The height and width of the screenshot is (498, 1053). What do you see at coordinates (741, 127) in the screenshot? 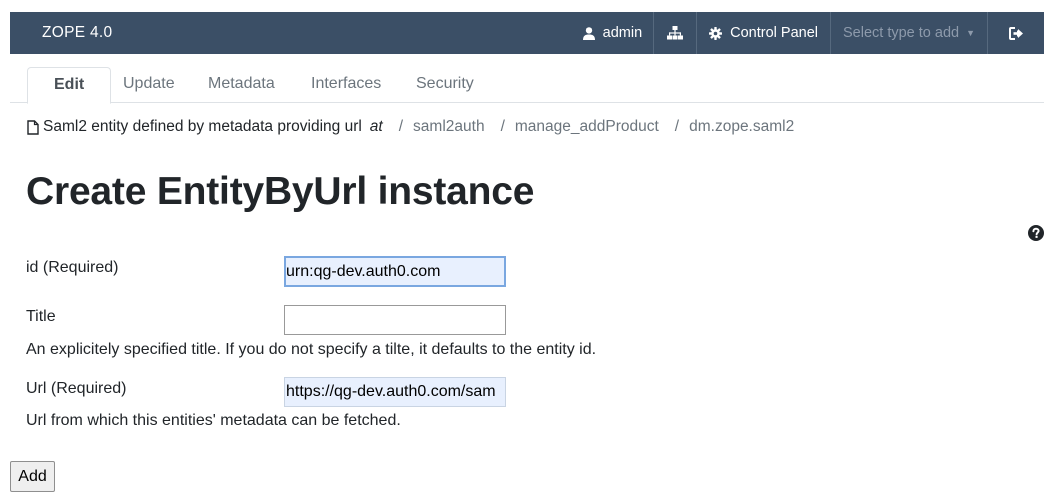
I see `breadcrumb-item-dm-zope-saml2: dm.zope.saml2` at bounding box center [741, 127].